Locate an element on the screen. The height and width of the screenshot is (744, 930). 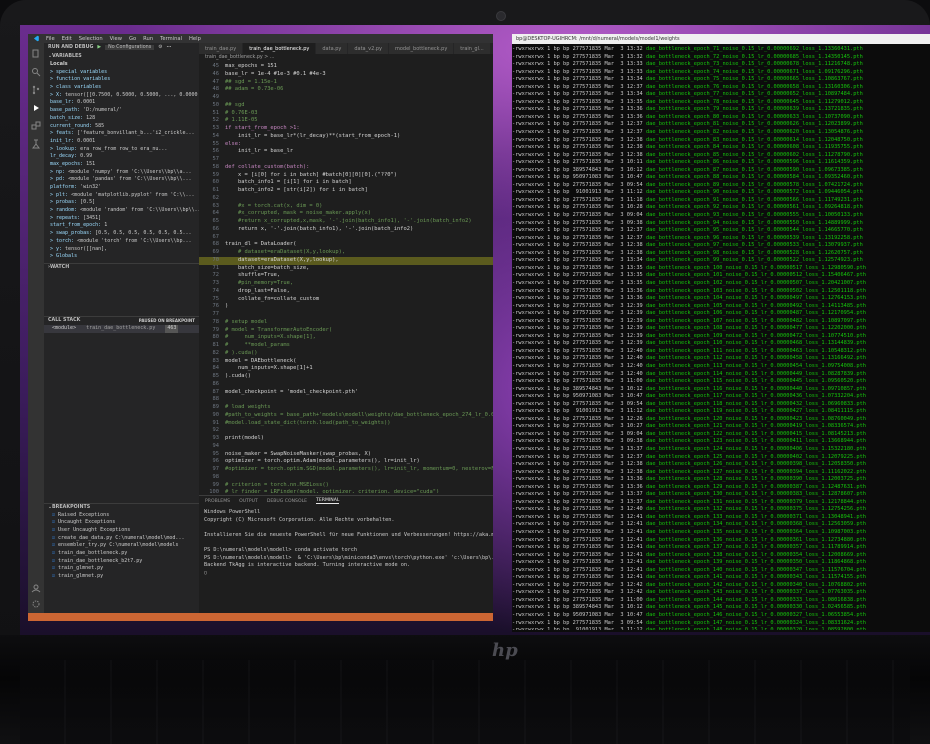
variable-row: start_from_epoch: 1 is located at coordinates (121, 226).